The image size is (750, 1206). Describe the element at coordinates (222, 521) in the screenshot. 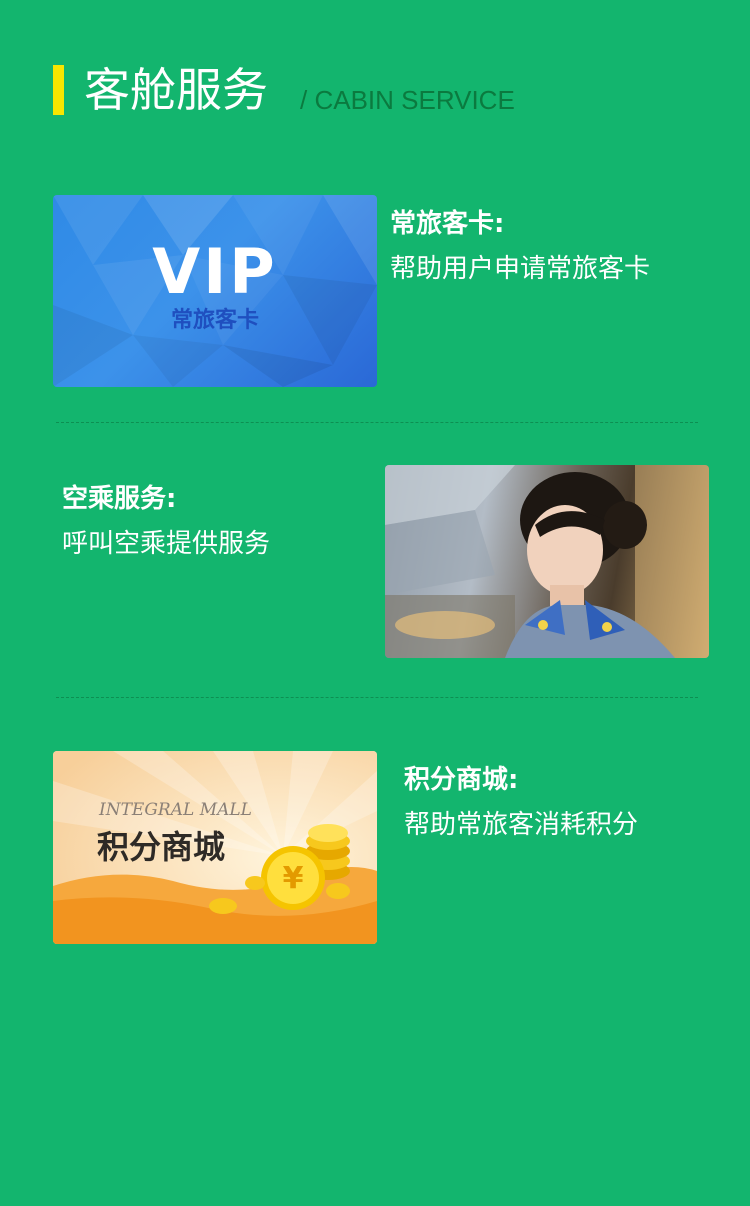

I see `item-cabin-crew: 空乘服务: 呼叫空乘提供服务` at that location.